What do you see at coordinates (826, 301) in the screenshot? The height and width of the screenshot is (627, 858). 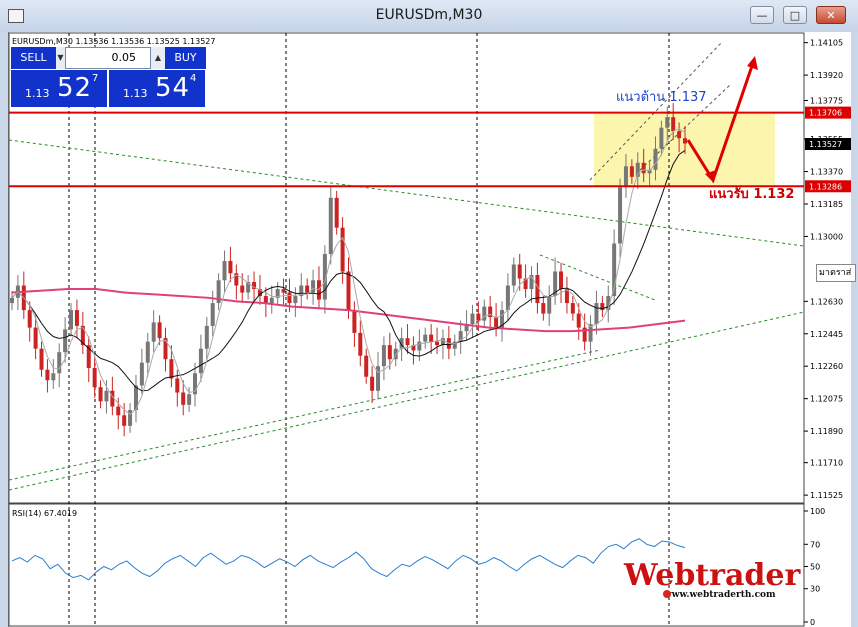 I see `price-tick-label: 1.12630` at bounding box center [826, 301].